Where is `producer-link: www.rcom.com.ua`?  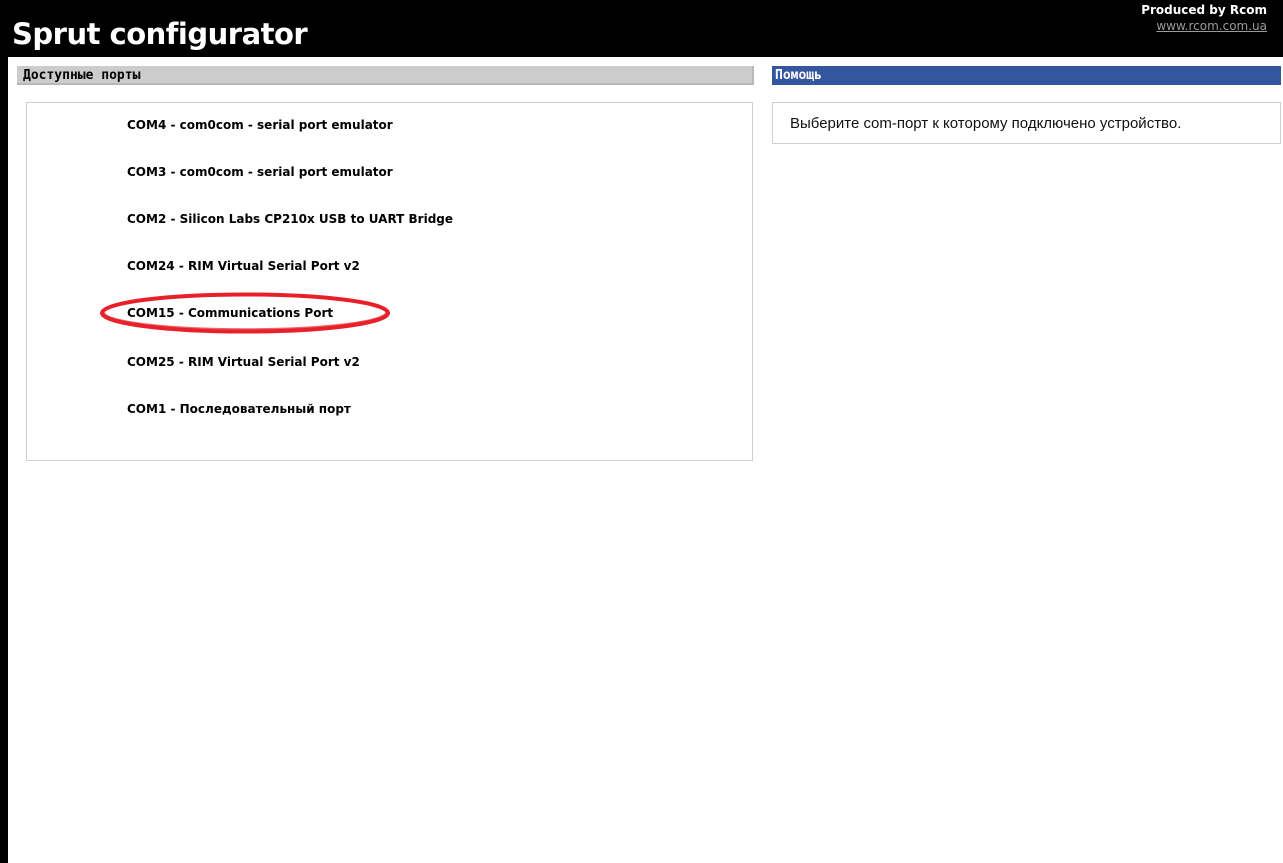
producer-link: www.rcom.com.ua is located at coordinates (1204, 26).